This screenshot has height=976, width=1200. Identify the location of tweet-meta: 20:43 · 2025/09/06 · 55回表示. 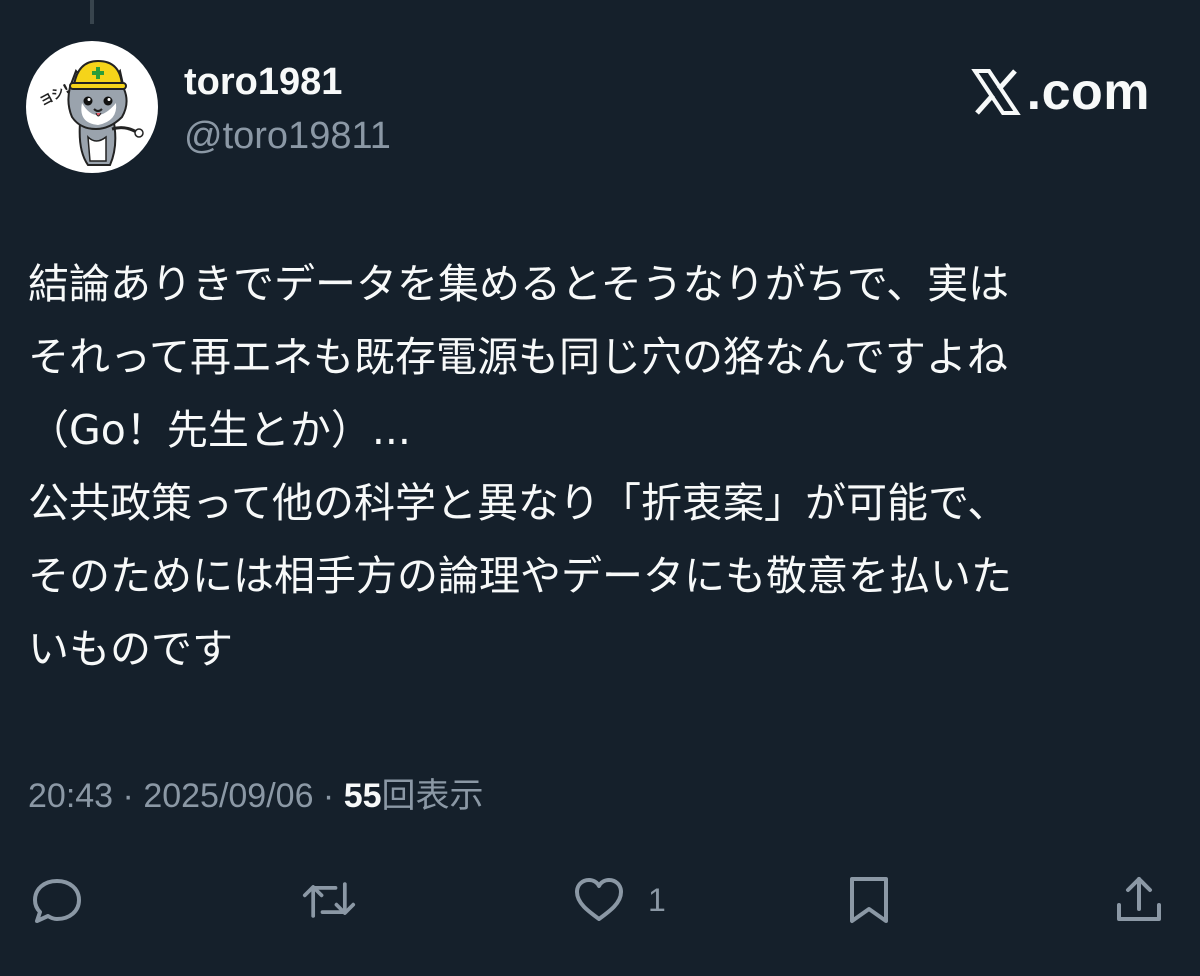
(256, 796).